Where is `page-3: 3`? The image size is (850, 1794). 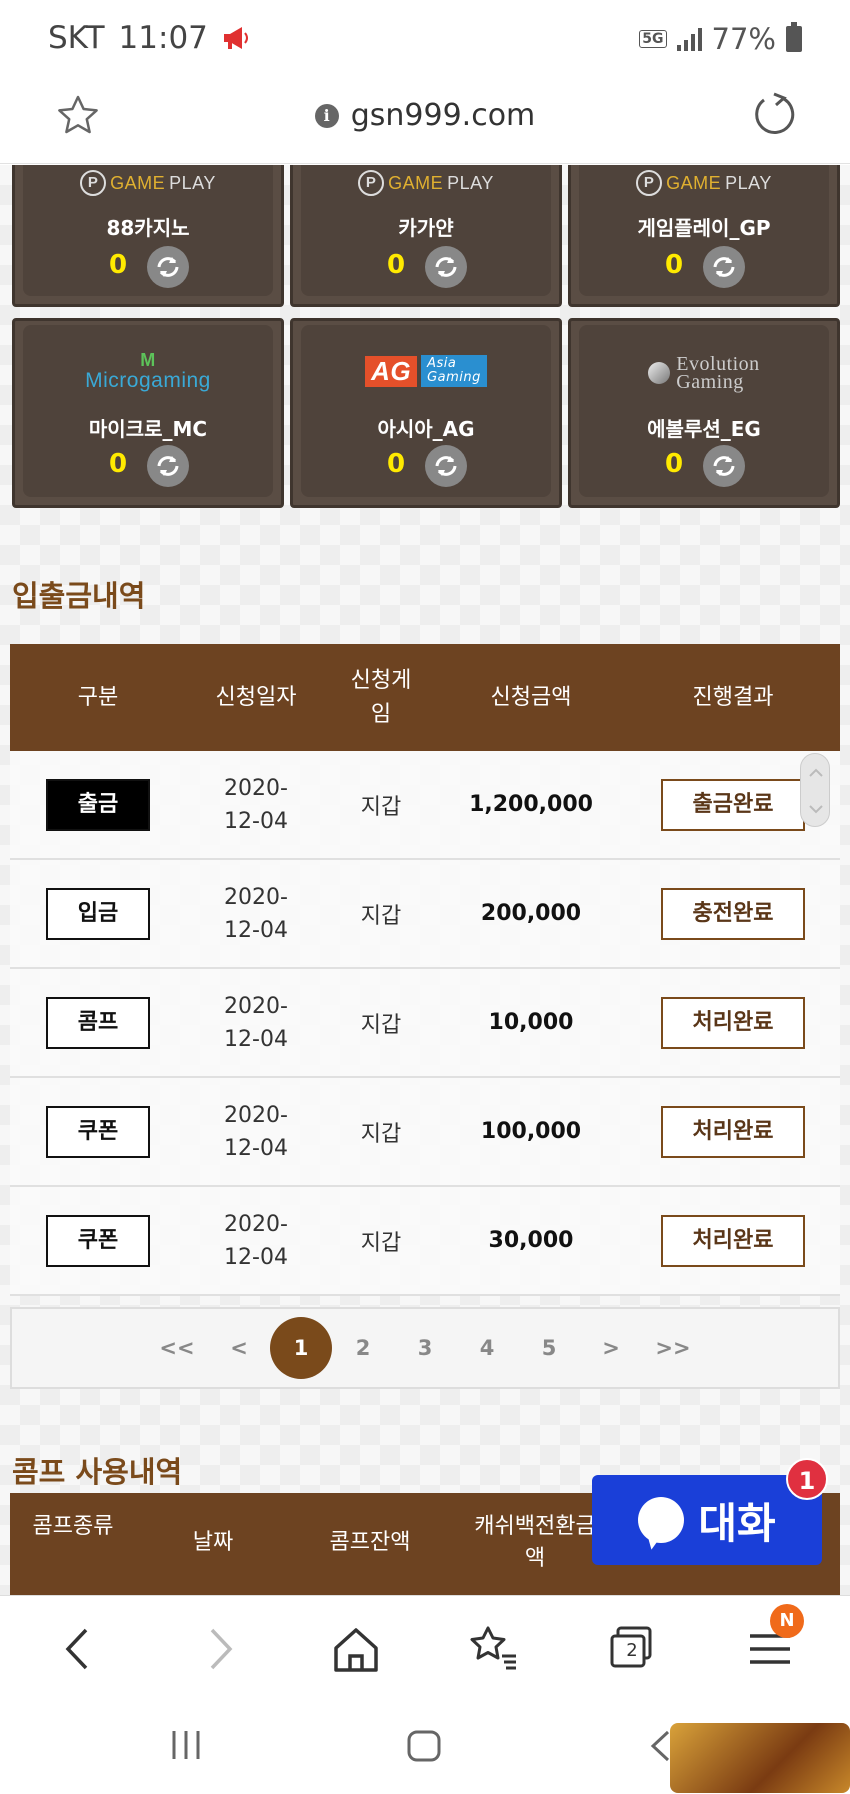 page-3: 3 is located at coordinates (425, 1348).